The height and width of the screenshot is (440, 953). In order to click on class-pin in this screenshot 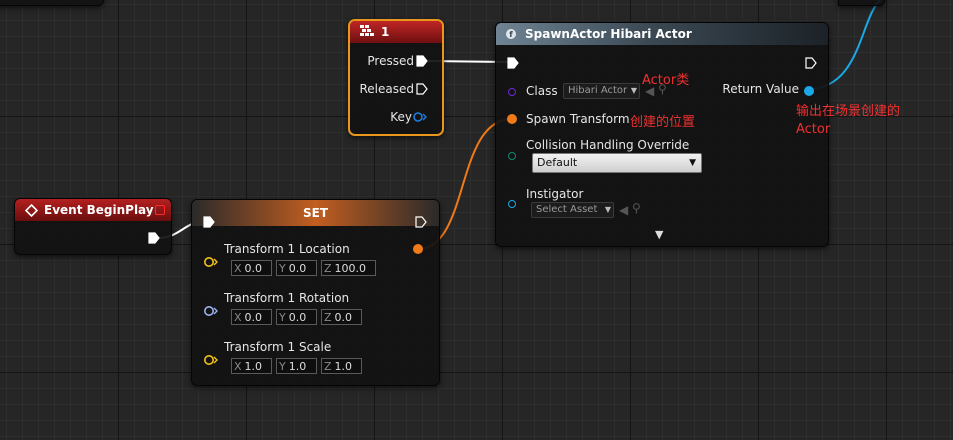, I will do `click(512, 92)`.